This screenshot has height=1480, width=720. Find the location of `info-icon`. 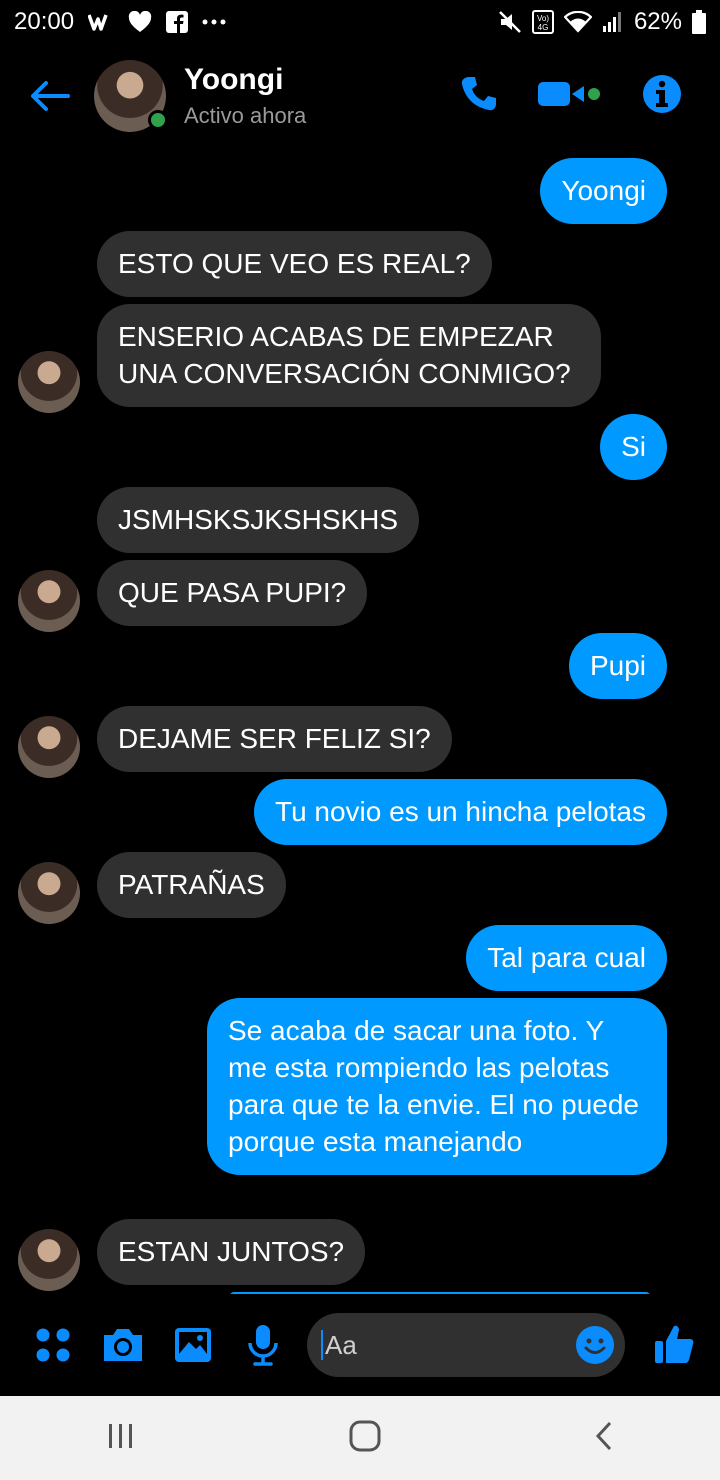

info-icon is located at coordinates (662, 93).